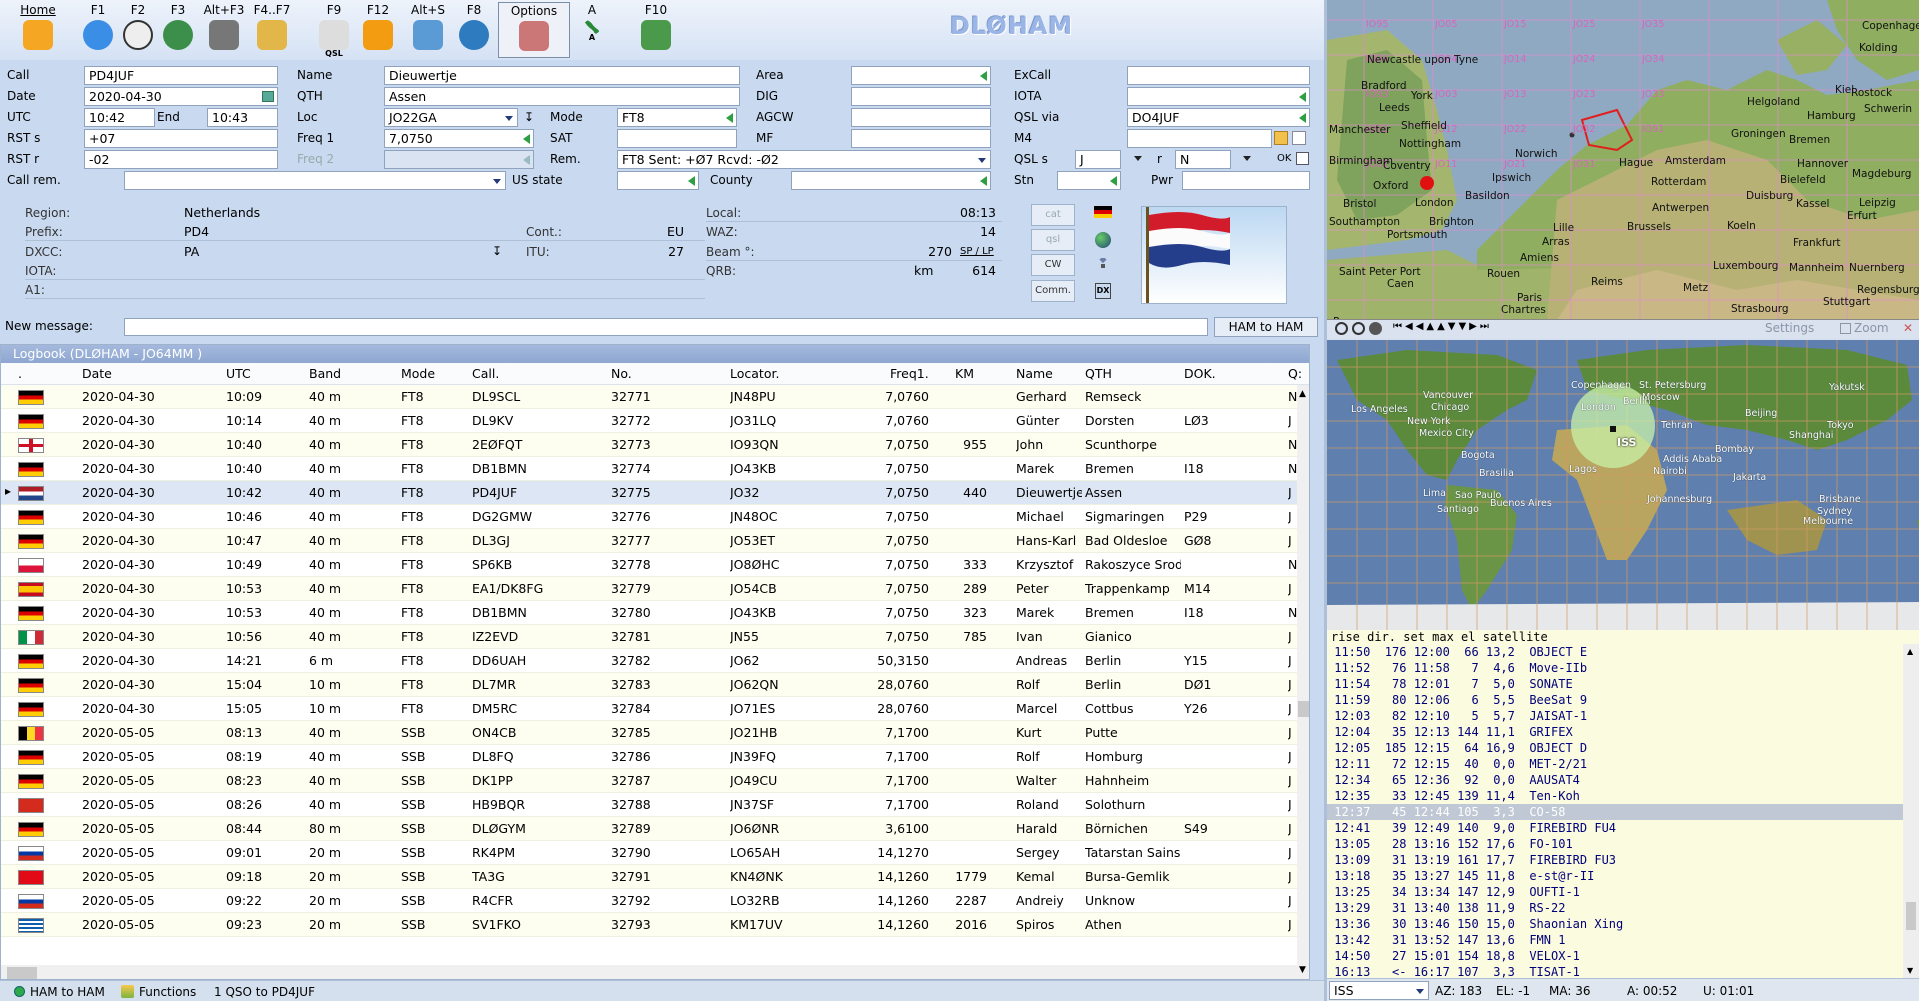 The width and height of the screenshot is (1919, 1001). What do you see at coordinates (1442, 326) in the screenshot?
I see `map-nav-arrows-icon: ⏮◀◀▲▲▼▼▶⏭` at bounding box center [1442, 326].